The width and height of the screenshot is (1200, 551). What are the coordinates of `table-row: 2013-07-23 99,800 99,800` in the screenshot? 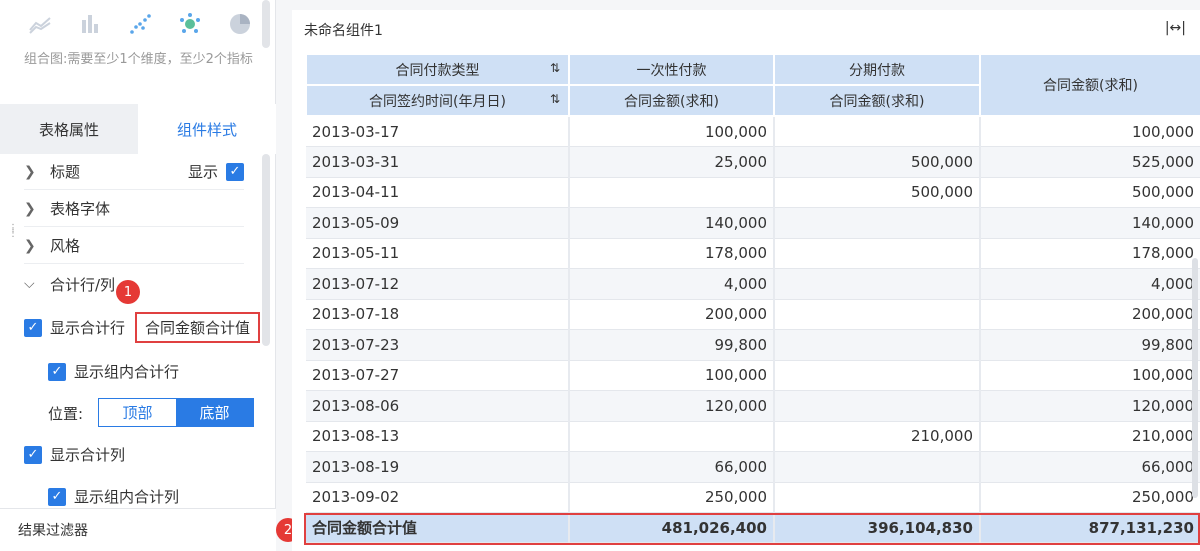 It's located at (753, 345).